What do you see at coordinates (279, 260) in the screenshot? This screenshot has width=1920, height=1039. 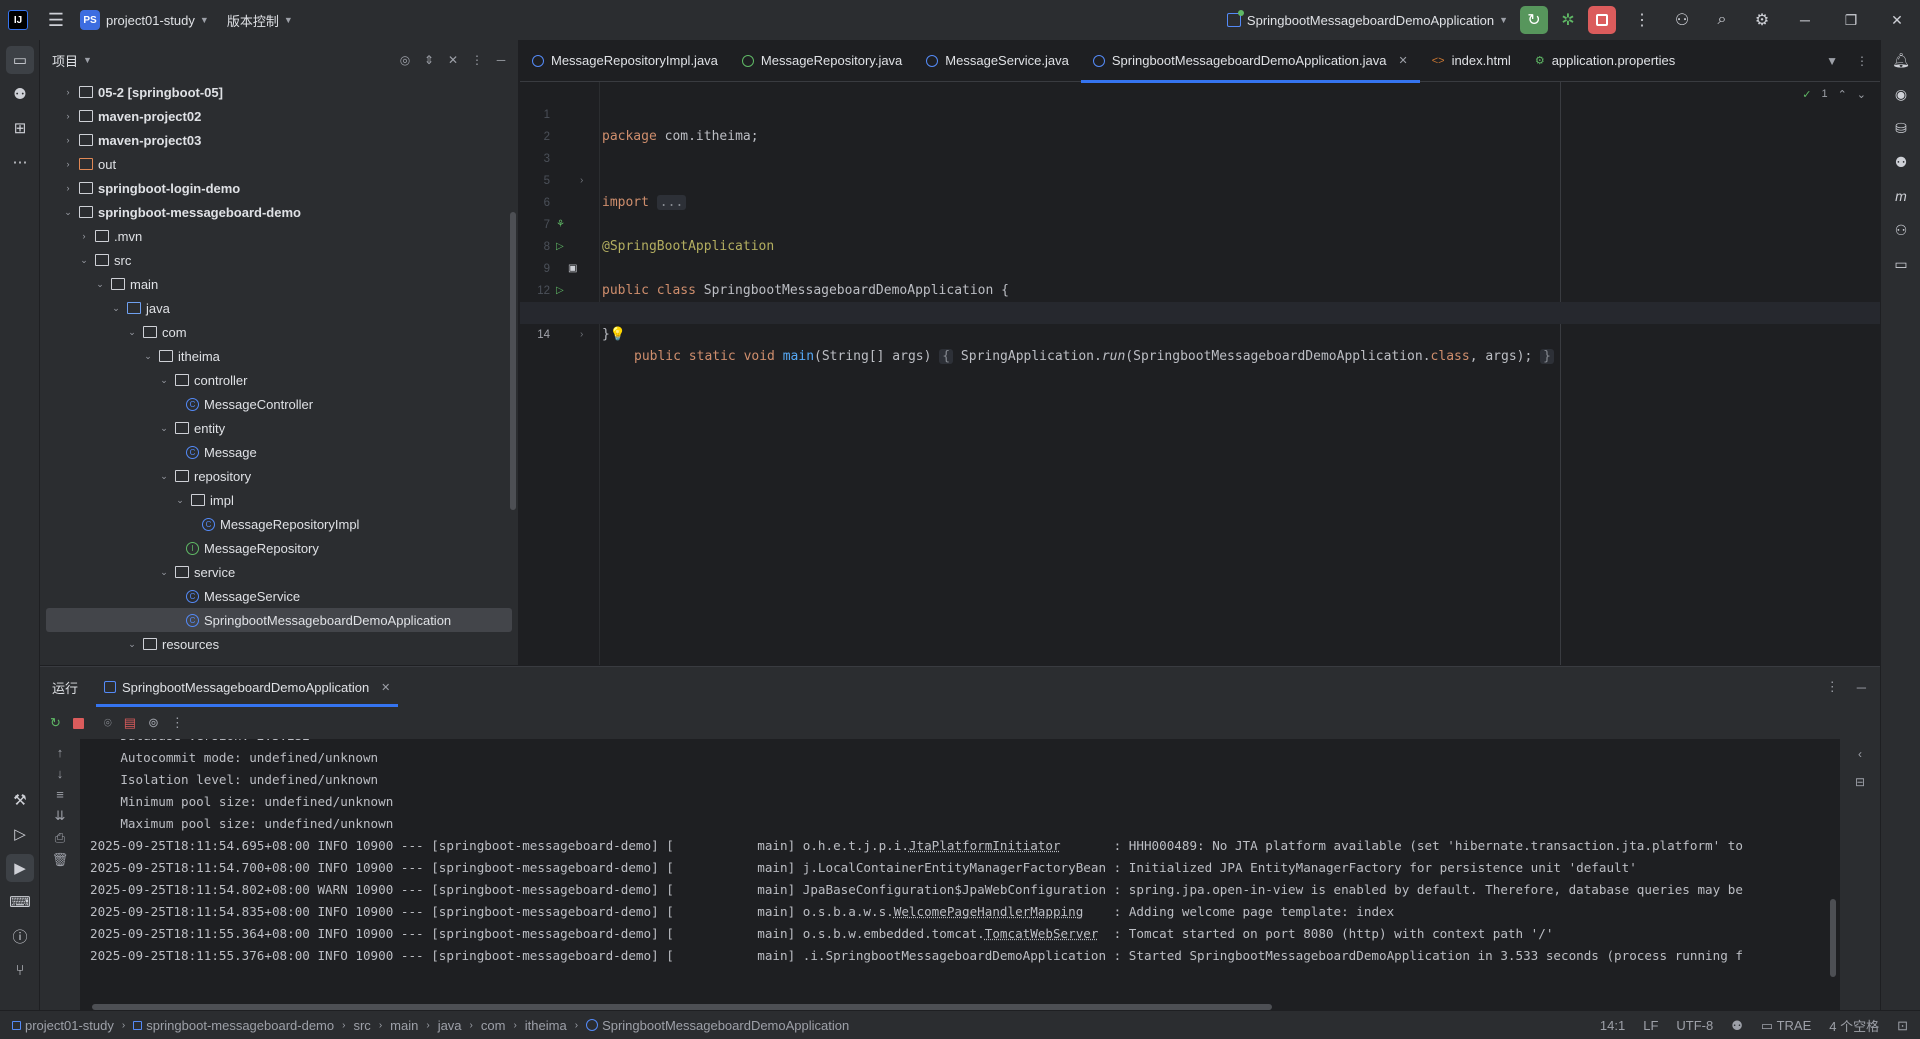 I see `tree-node: ⌄ src` at bounding box center [279, 260].